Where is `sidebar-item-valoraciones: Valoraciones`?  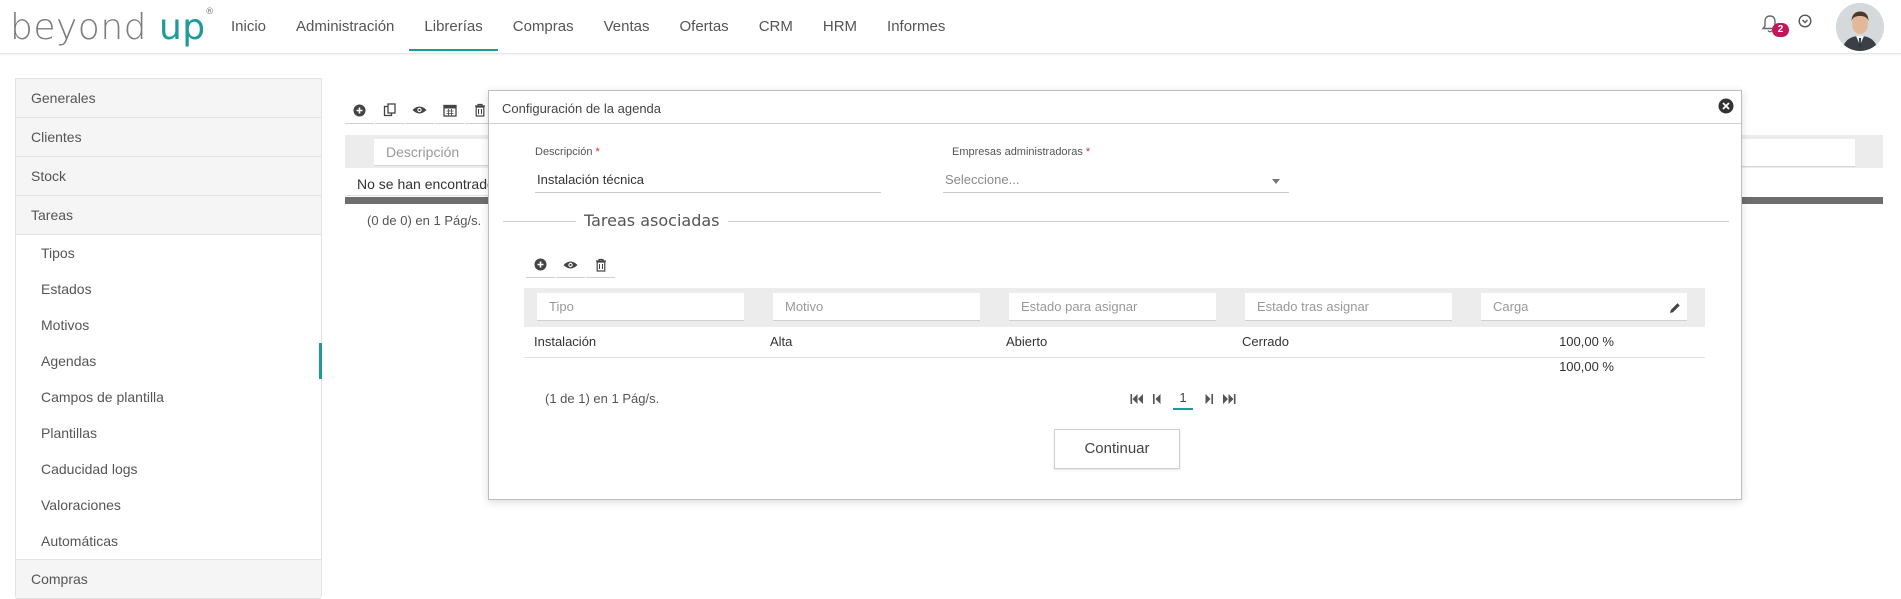
sidebar-item-valoraciones: Valoraciones is located at coordinates (168, 505).